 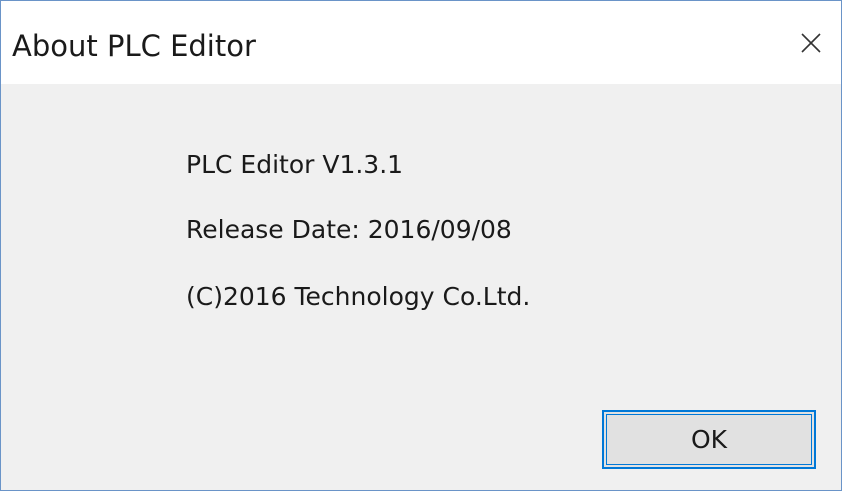 What do you see at coordinates (134, 46) in the screenshot?
I see `dialog-title: About PLC Editor` at bounding box center [134, 46].